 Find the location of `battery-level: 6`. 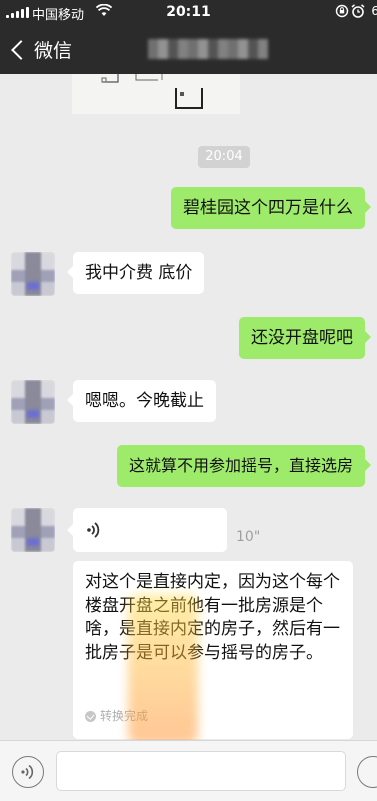

battery-level: 6 is located at coordinates (374, 11).